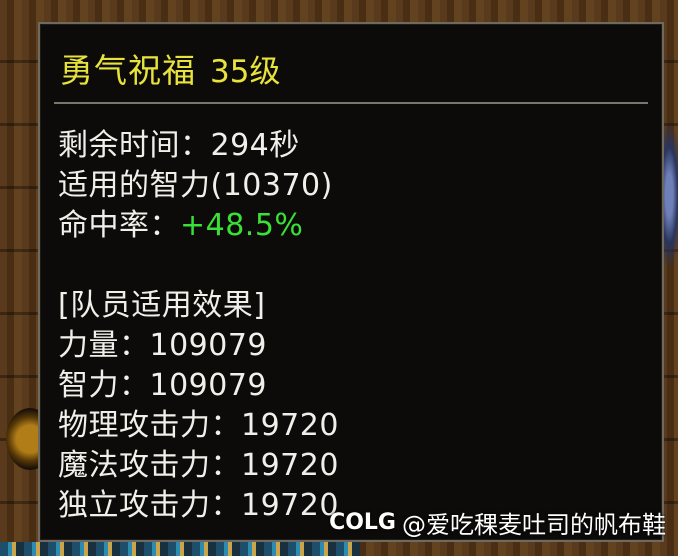 The height and width of the screenshot is (556, 678). What do you see at coordinates (195, 185) in the screenshot?
I see `applied-intelligence: 适用的智力(10370)` at bounding box center [195, 185].